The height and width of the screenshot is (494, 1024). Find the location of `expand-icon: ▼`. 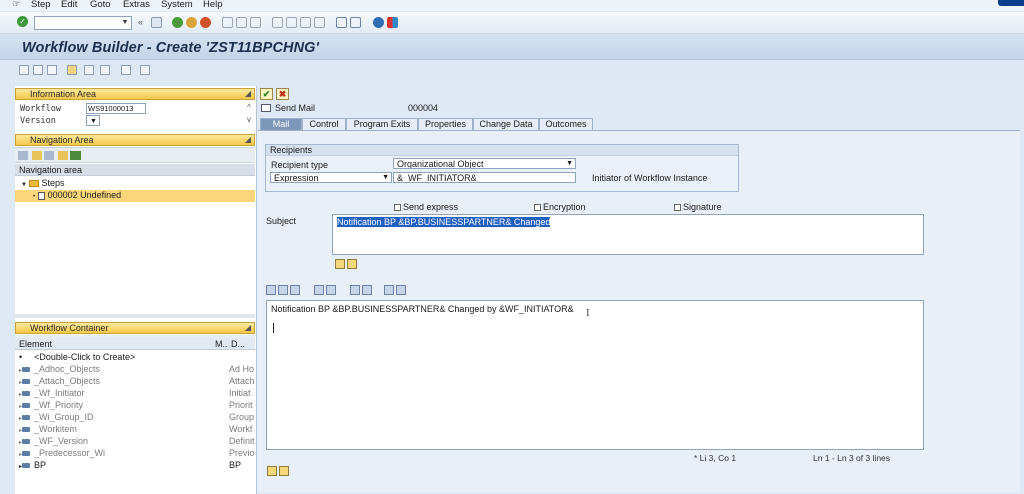

expand-icon: ▼ is located at coordinates (24, 185).